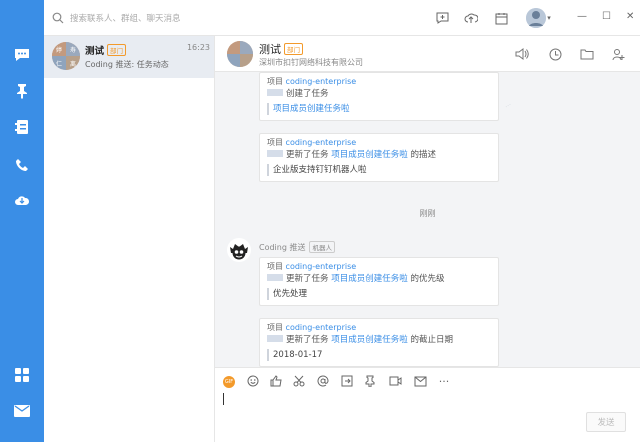  What do you see at coordinates (240, 54) in the screenshot?
I see `chat-avatar` at bounding box center [240, 54].